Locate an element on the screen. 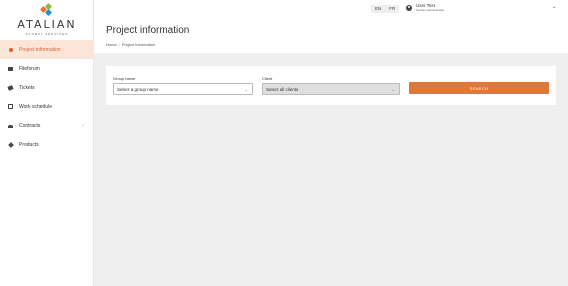 This screenshot has height=286, width=568. sidebar-item-label: Tickets is located at coordinates (27, 87).